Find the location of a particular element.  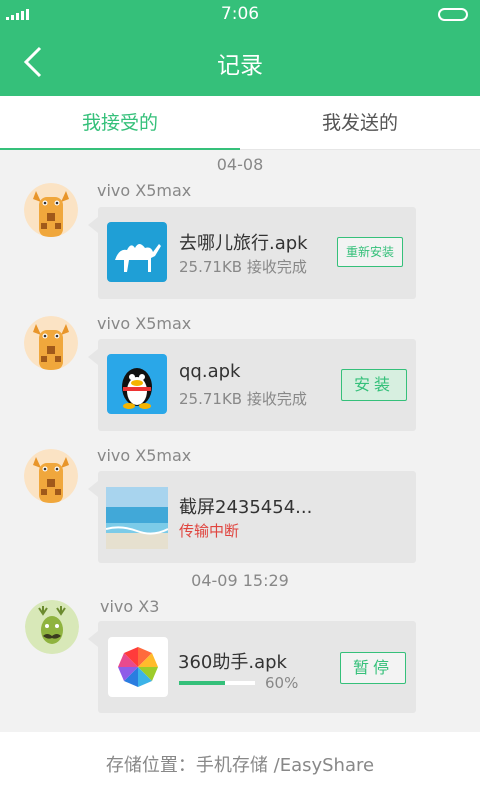

penguin-app-icon is located at coordinates (137, 384).